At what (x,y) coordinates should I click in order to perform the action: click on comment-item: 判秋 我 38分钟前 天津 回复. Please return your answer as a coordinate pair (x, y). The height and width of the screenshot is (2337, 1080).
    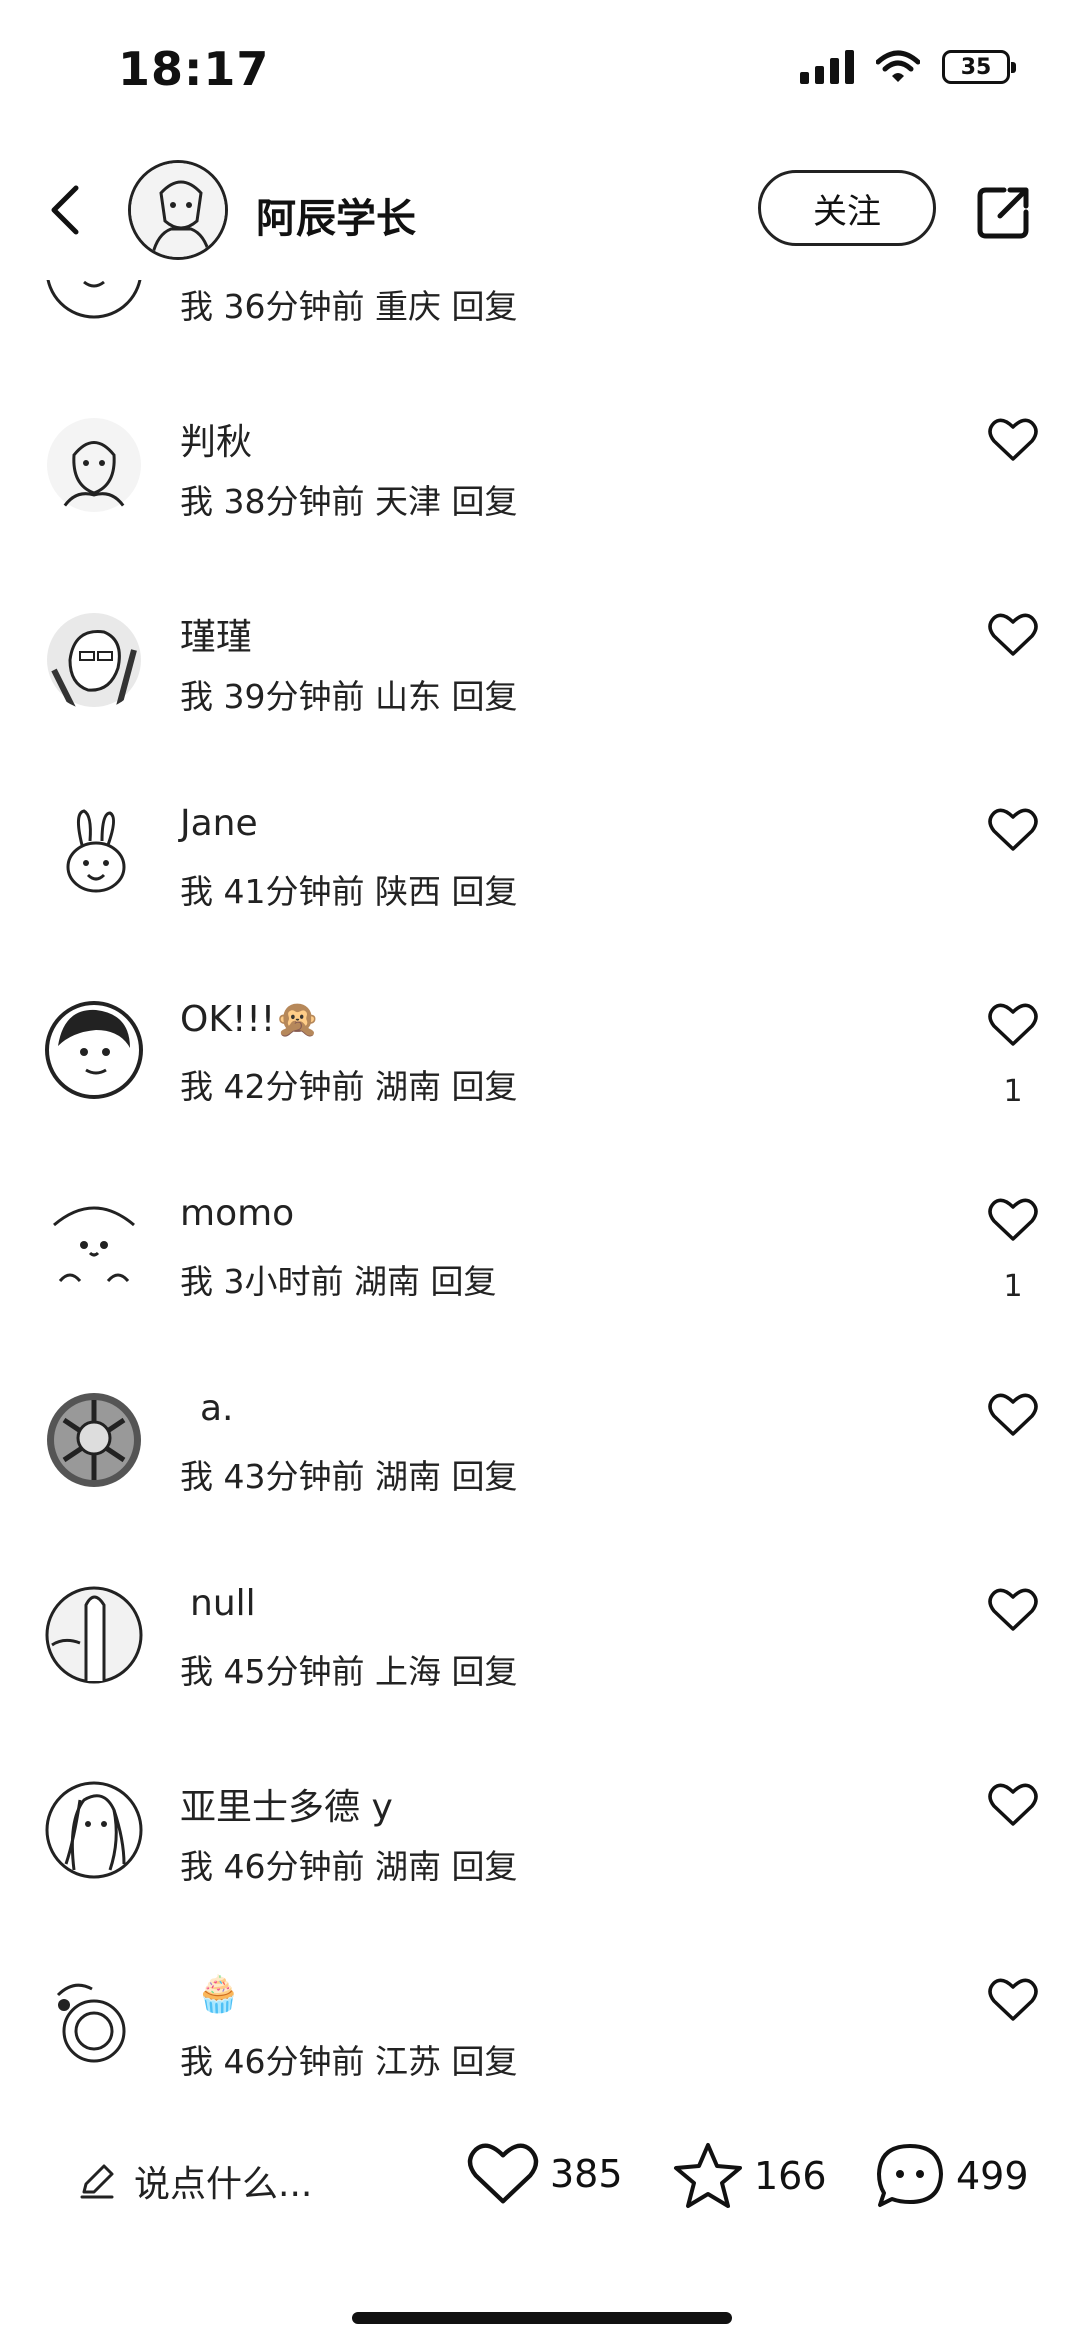
    Looking at the image, I should click on (540, 512).